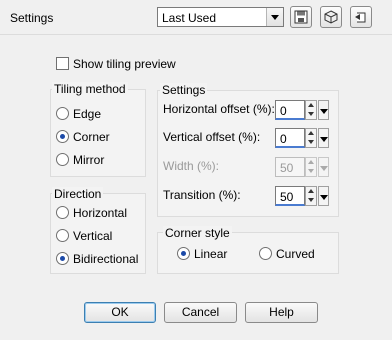 This screenshot has width=392, height=340. I want to click on corner-style-title: Corner style, so click(197, 233).